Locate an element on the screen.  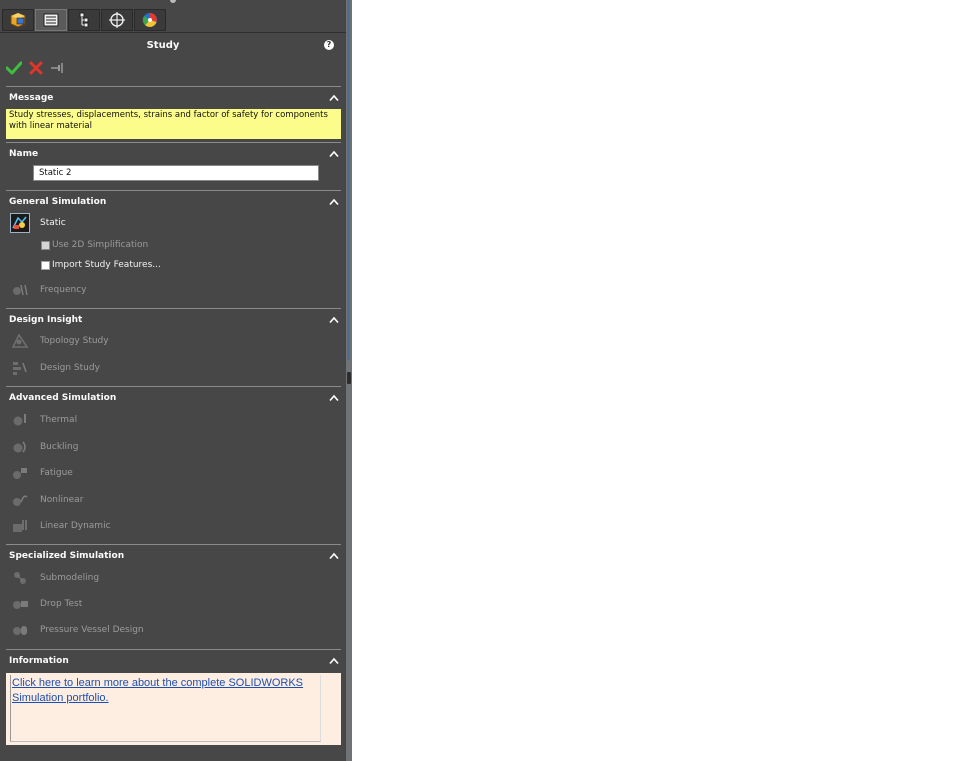
help-icon: ? is located at coordinates (329, 45).